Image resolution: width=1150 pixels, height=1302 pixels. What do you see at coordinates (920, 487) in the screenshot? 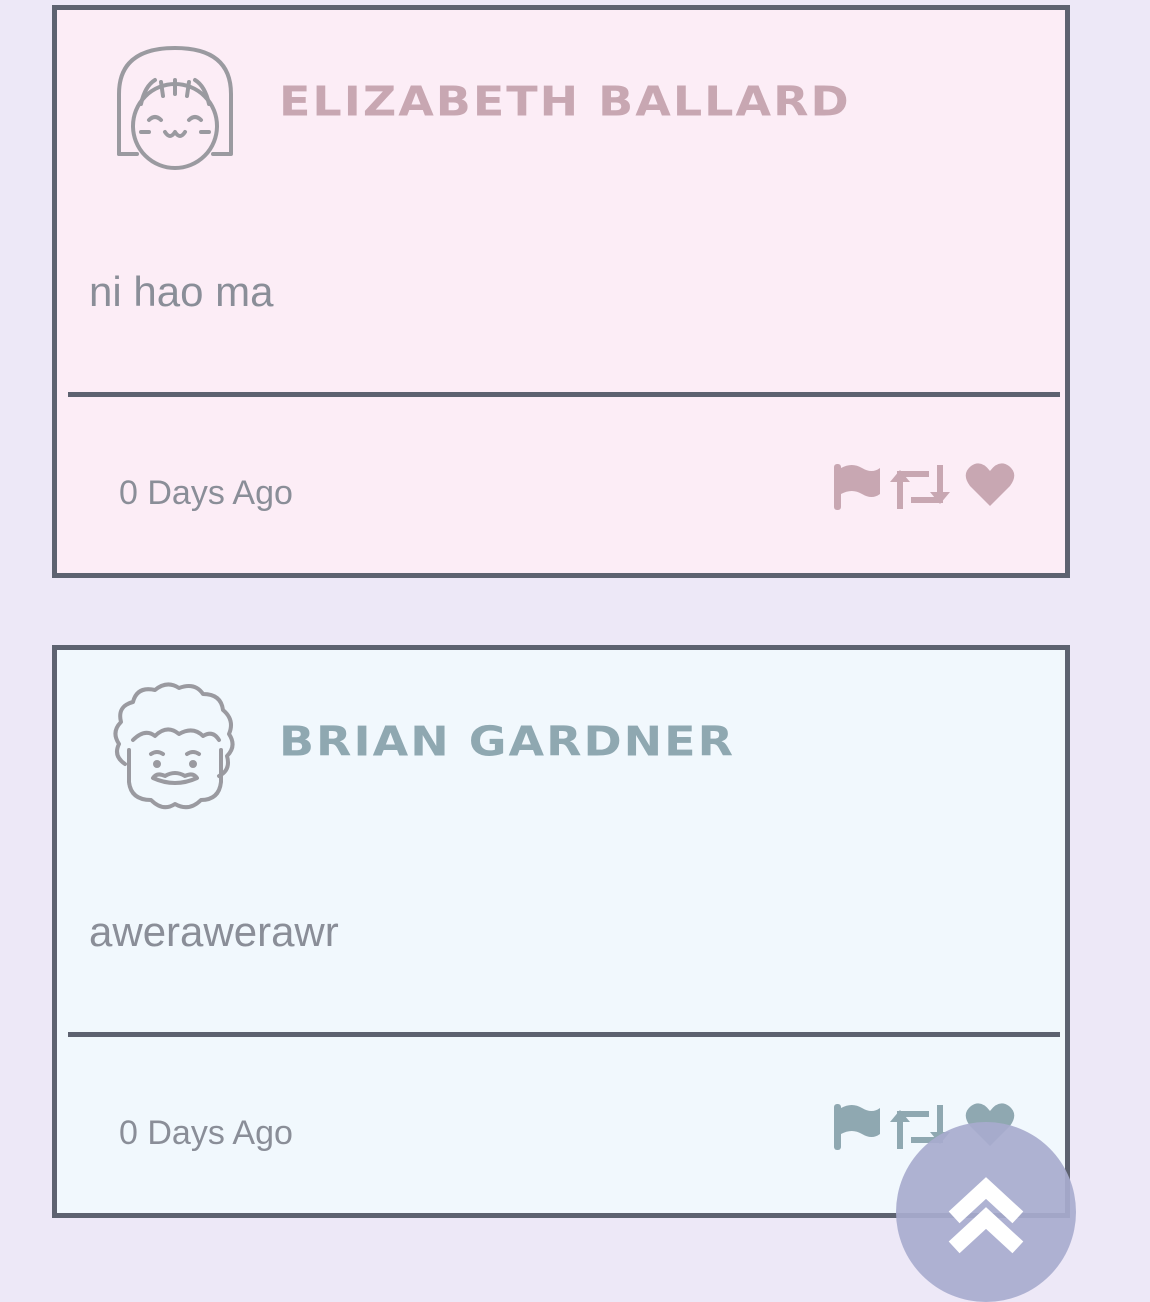
I see `retweet-icon` at bounding box center [920, 487].